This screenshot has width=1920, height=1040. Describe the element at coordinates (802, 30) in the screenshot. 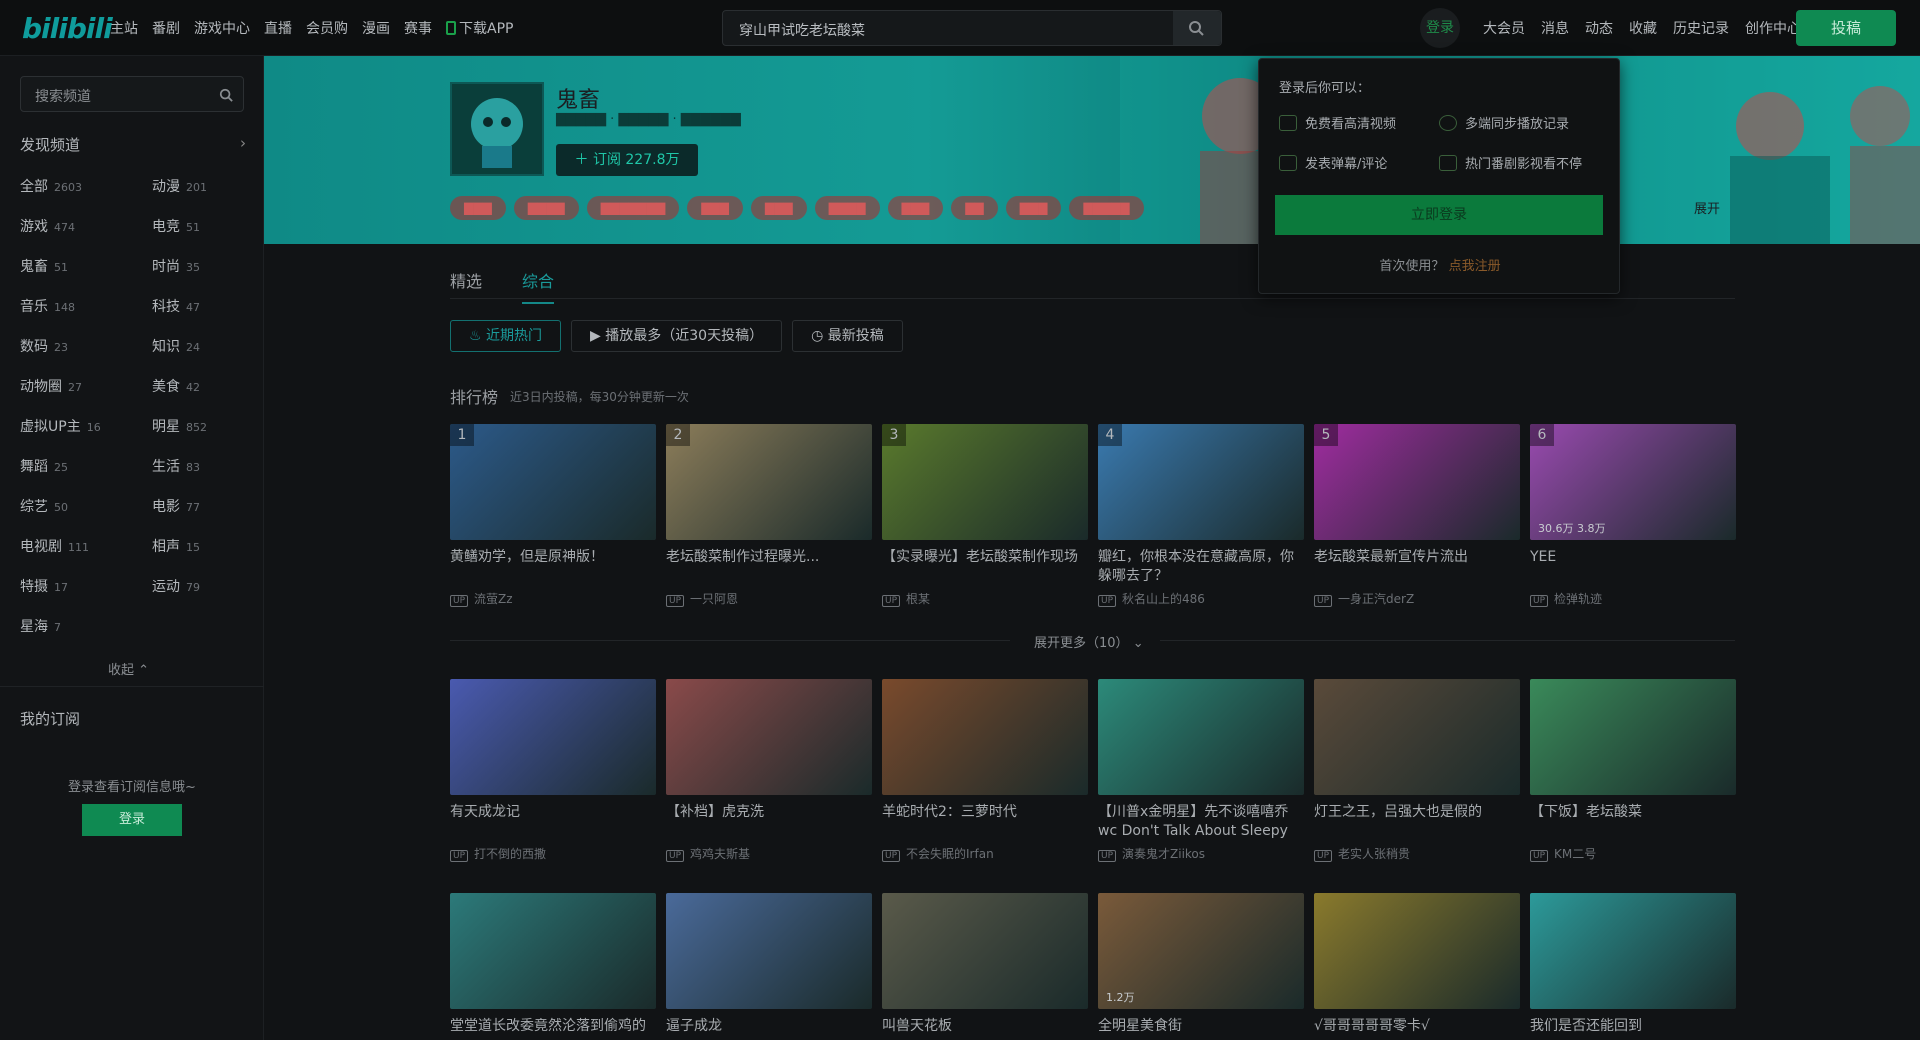

I see `search-input: 穿山甲试吃老坛酸菜` at that location.